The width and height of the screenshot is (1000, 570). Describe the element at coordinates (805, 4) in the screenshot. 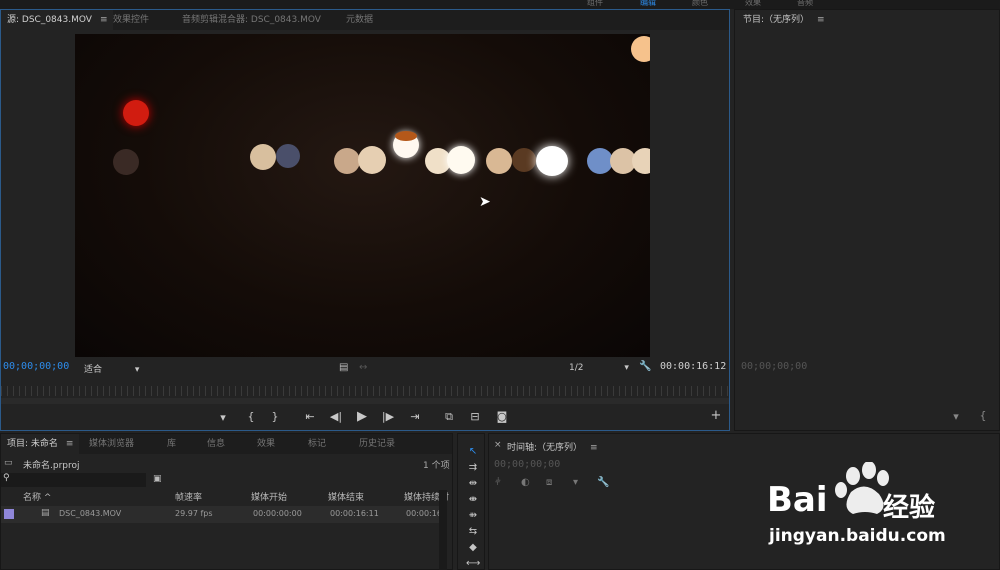

I see `workspace-tab: 音频` at that location.